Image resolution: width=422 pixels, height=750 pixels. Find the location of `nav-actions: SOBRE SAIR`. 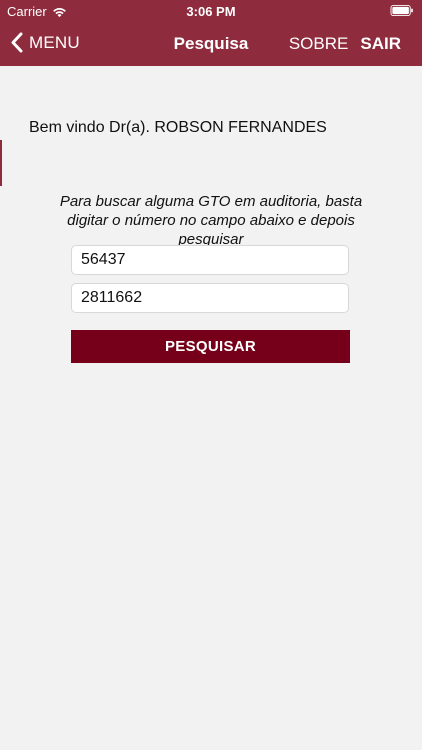

nav-actions: SOBRE SAIR is located at coordinates (345, 44).